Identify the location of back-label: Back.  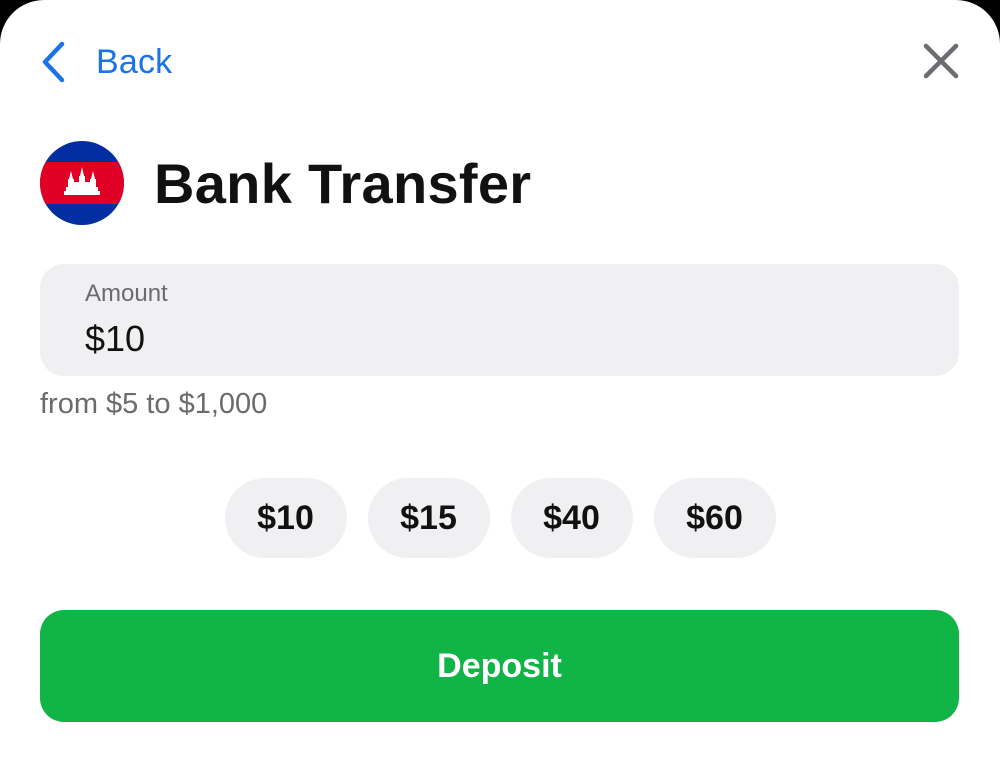
(134, 61).